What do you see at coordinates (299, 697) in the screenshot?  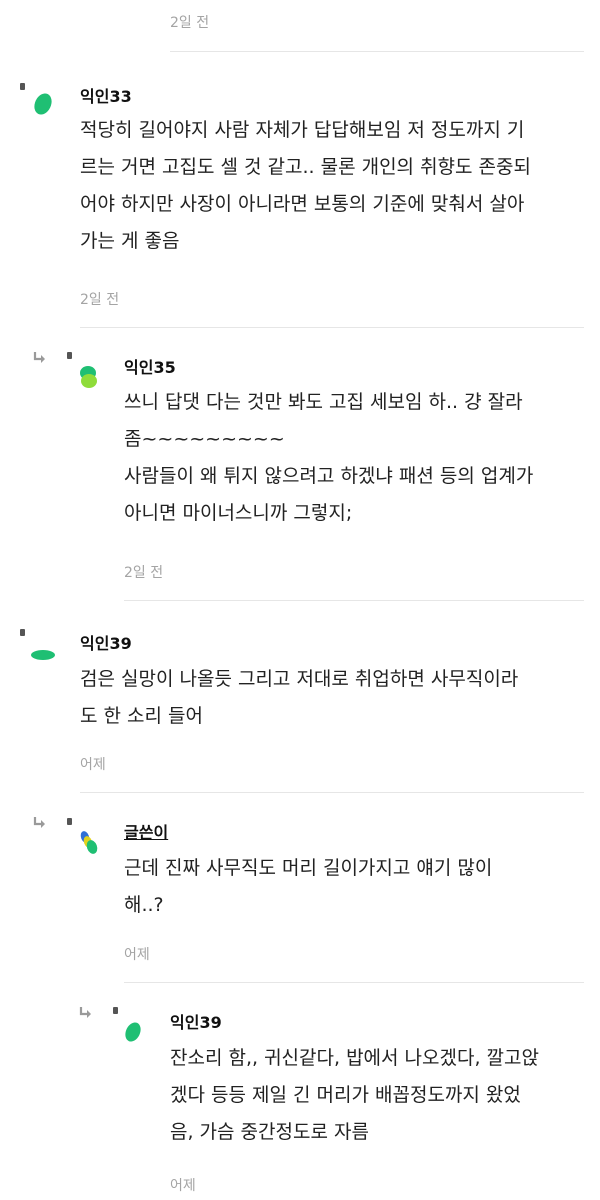 I see `comment-text: 검은 실망이 나올듯 그리고 저대로 취업하면 사무직이라 도 한 소리 들어` at bounding box center [299, 697].